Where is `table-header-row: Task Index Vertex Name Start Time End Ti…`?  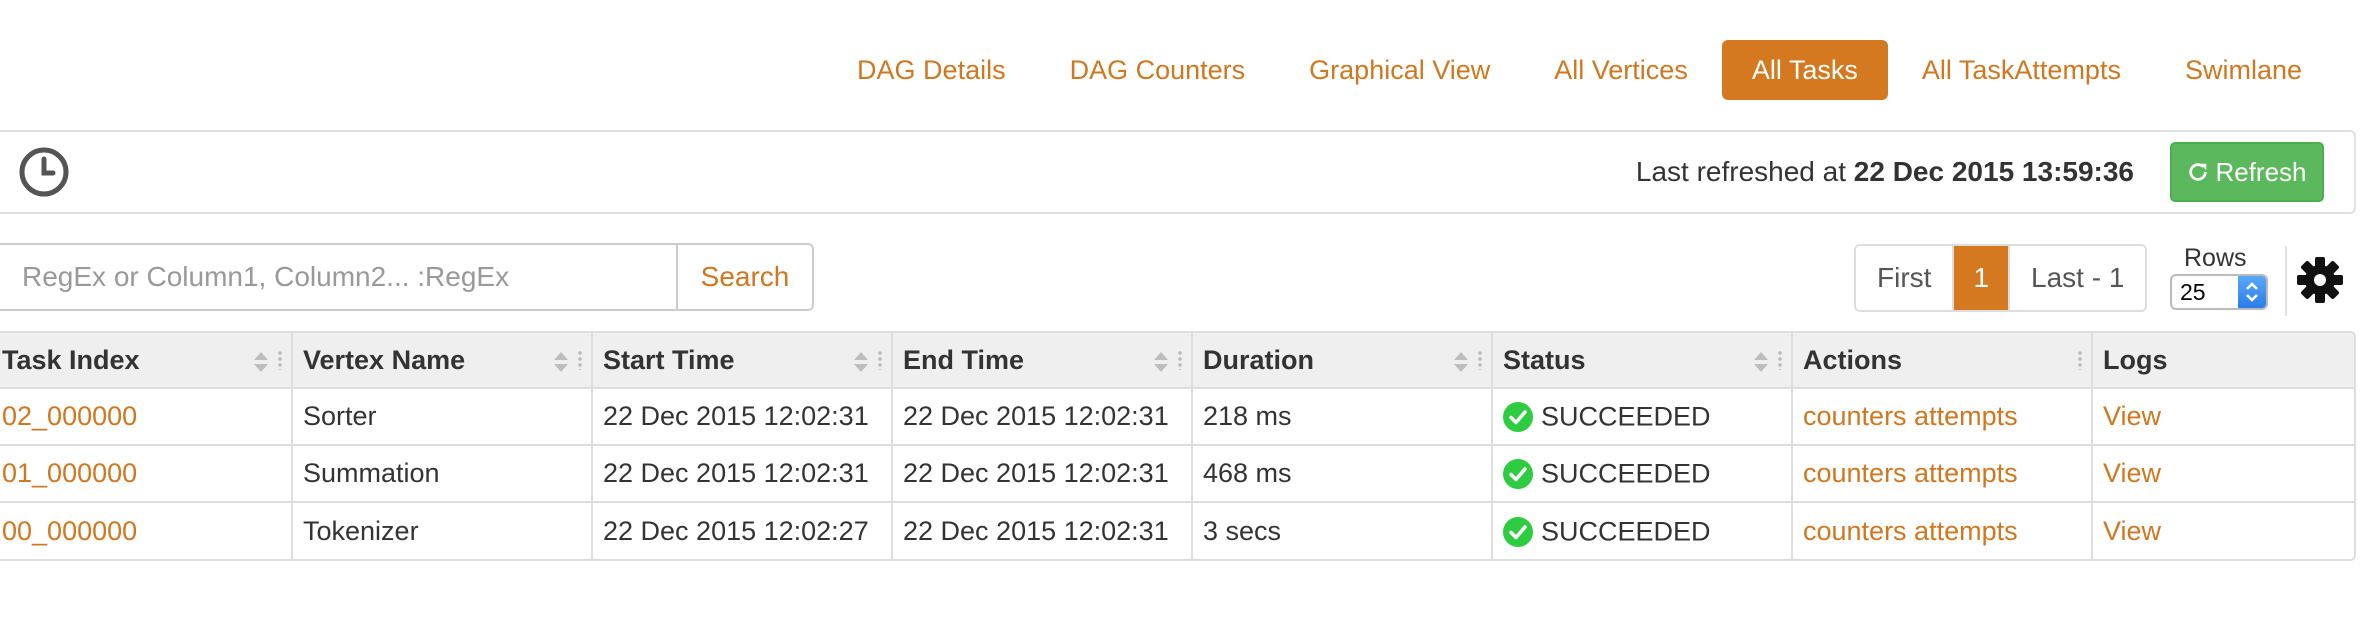
table-header-row: Task Index Vertex Name Start Time End Ti… is located at coordinates (1177, 360).